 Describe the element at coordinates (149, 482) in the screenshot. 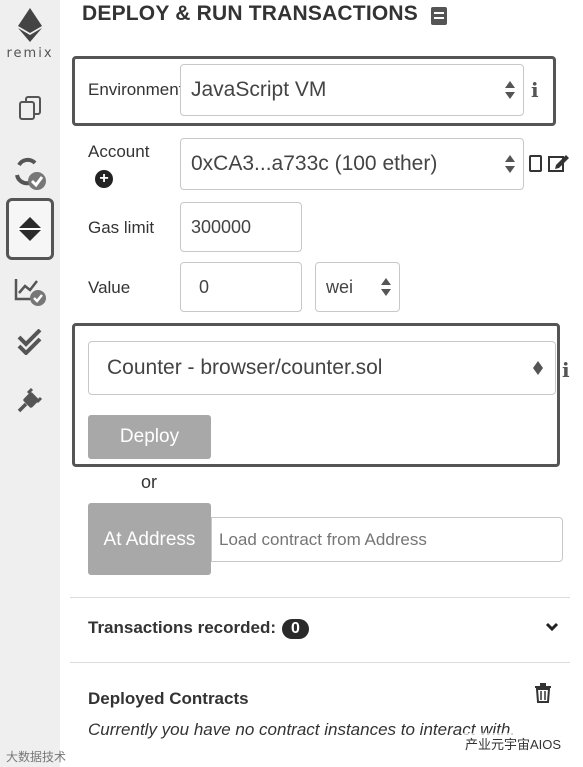

I see `or-text: or` at that location.